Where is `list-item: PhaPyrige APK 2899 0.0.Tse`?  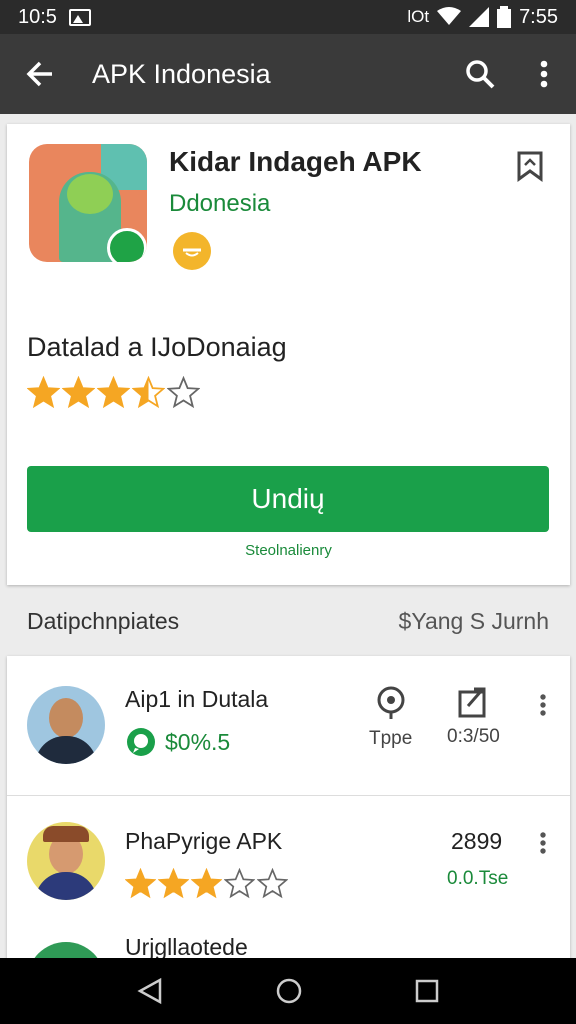
list-item: PhaPyrige APK 2899 0.0.Tse is located at coordinates (288, 866).